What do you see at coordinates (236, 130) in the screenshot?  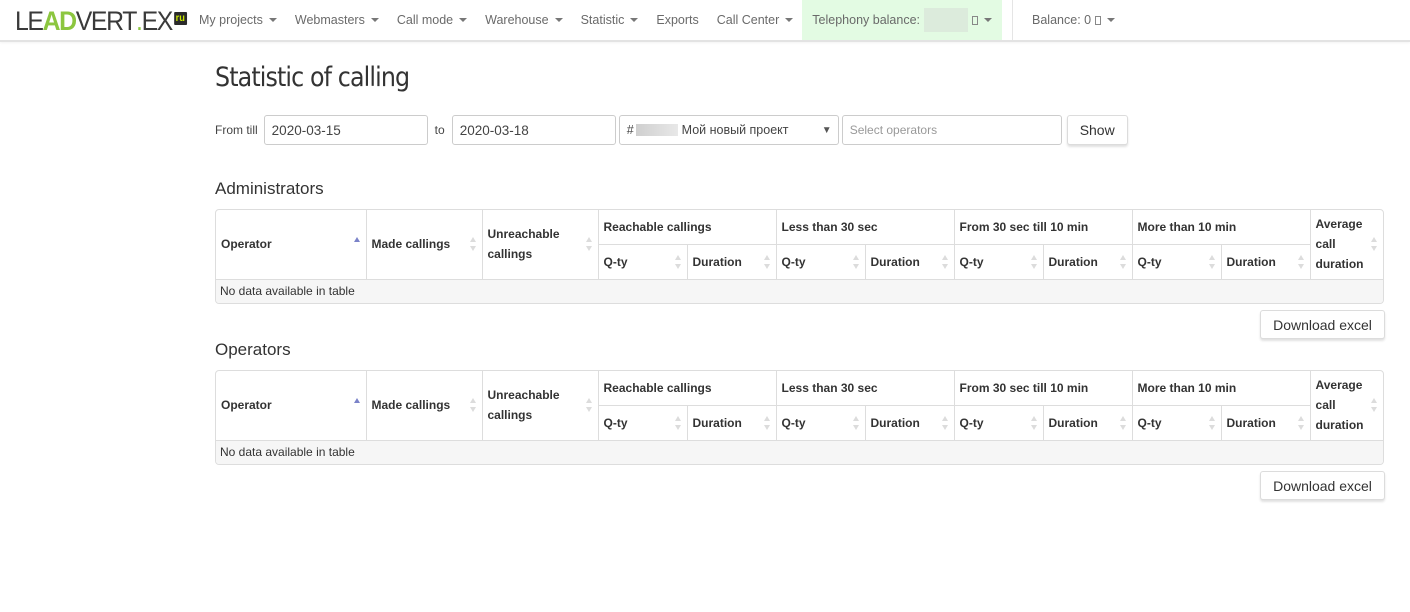 I see `from-label: From till` at bounding box center [236, 130].